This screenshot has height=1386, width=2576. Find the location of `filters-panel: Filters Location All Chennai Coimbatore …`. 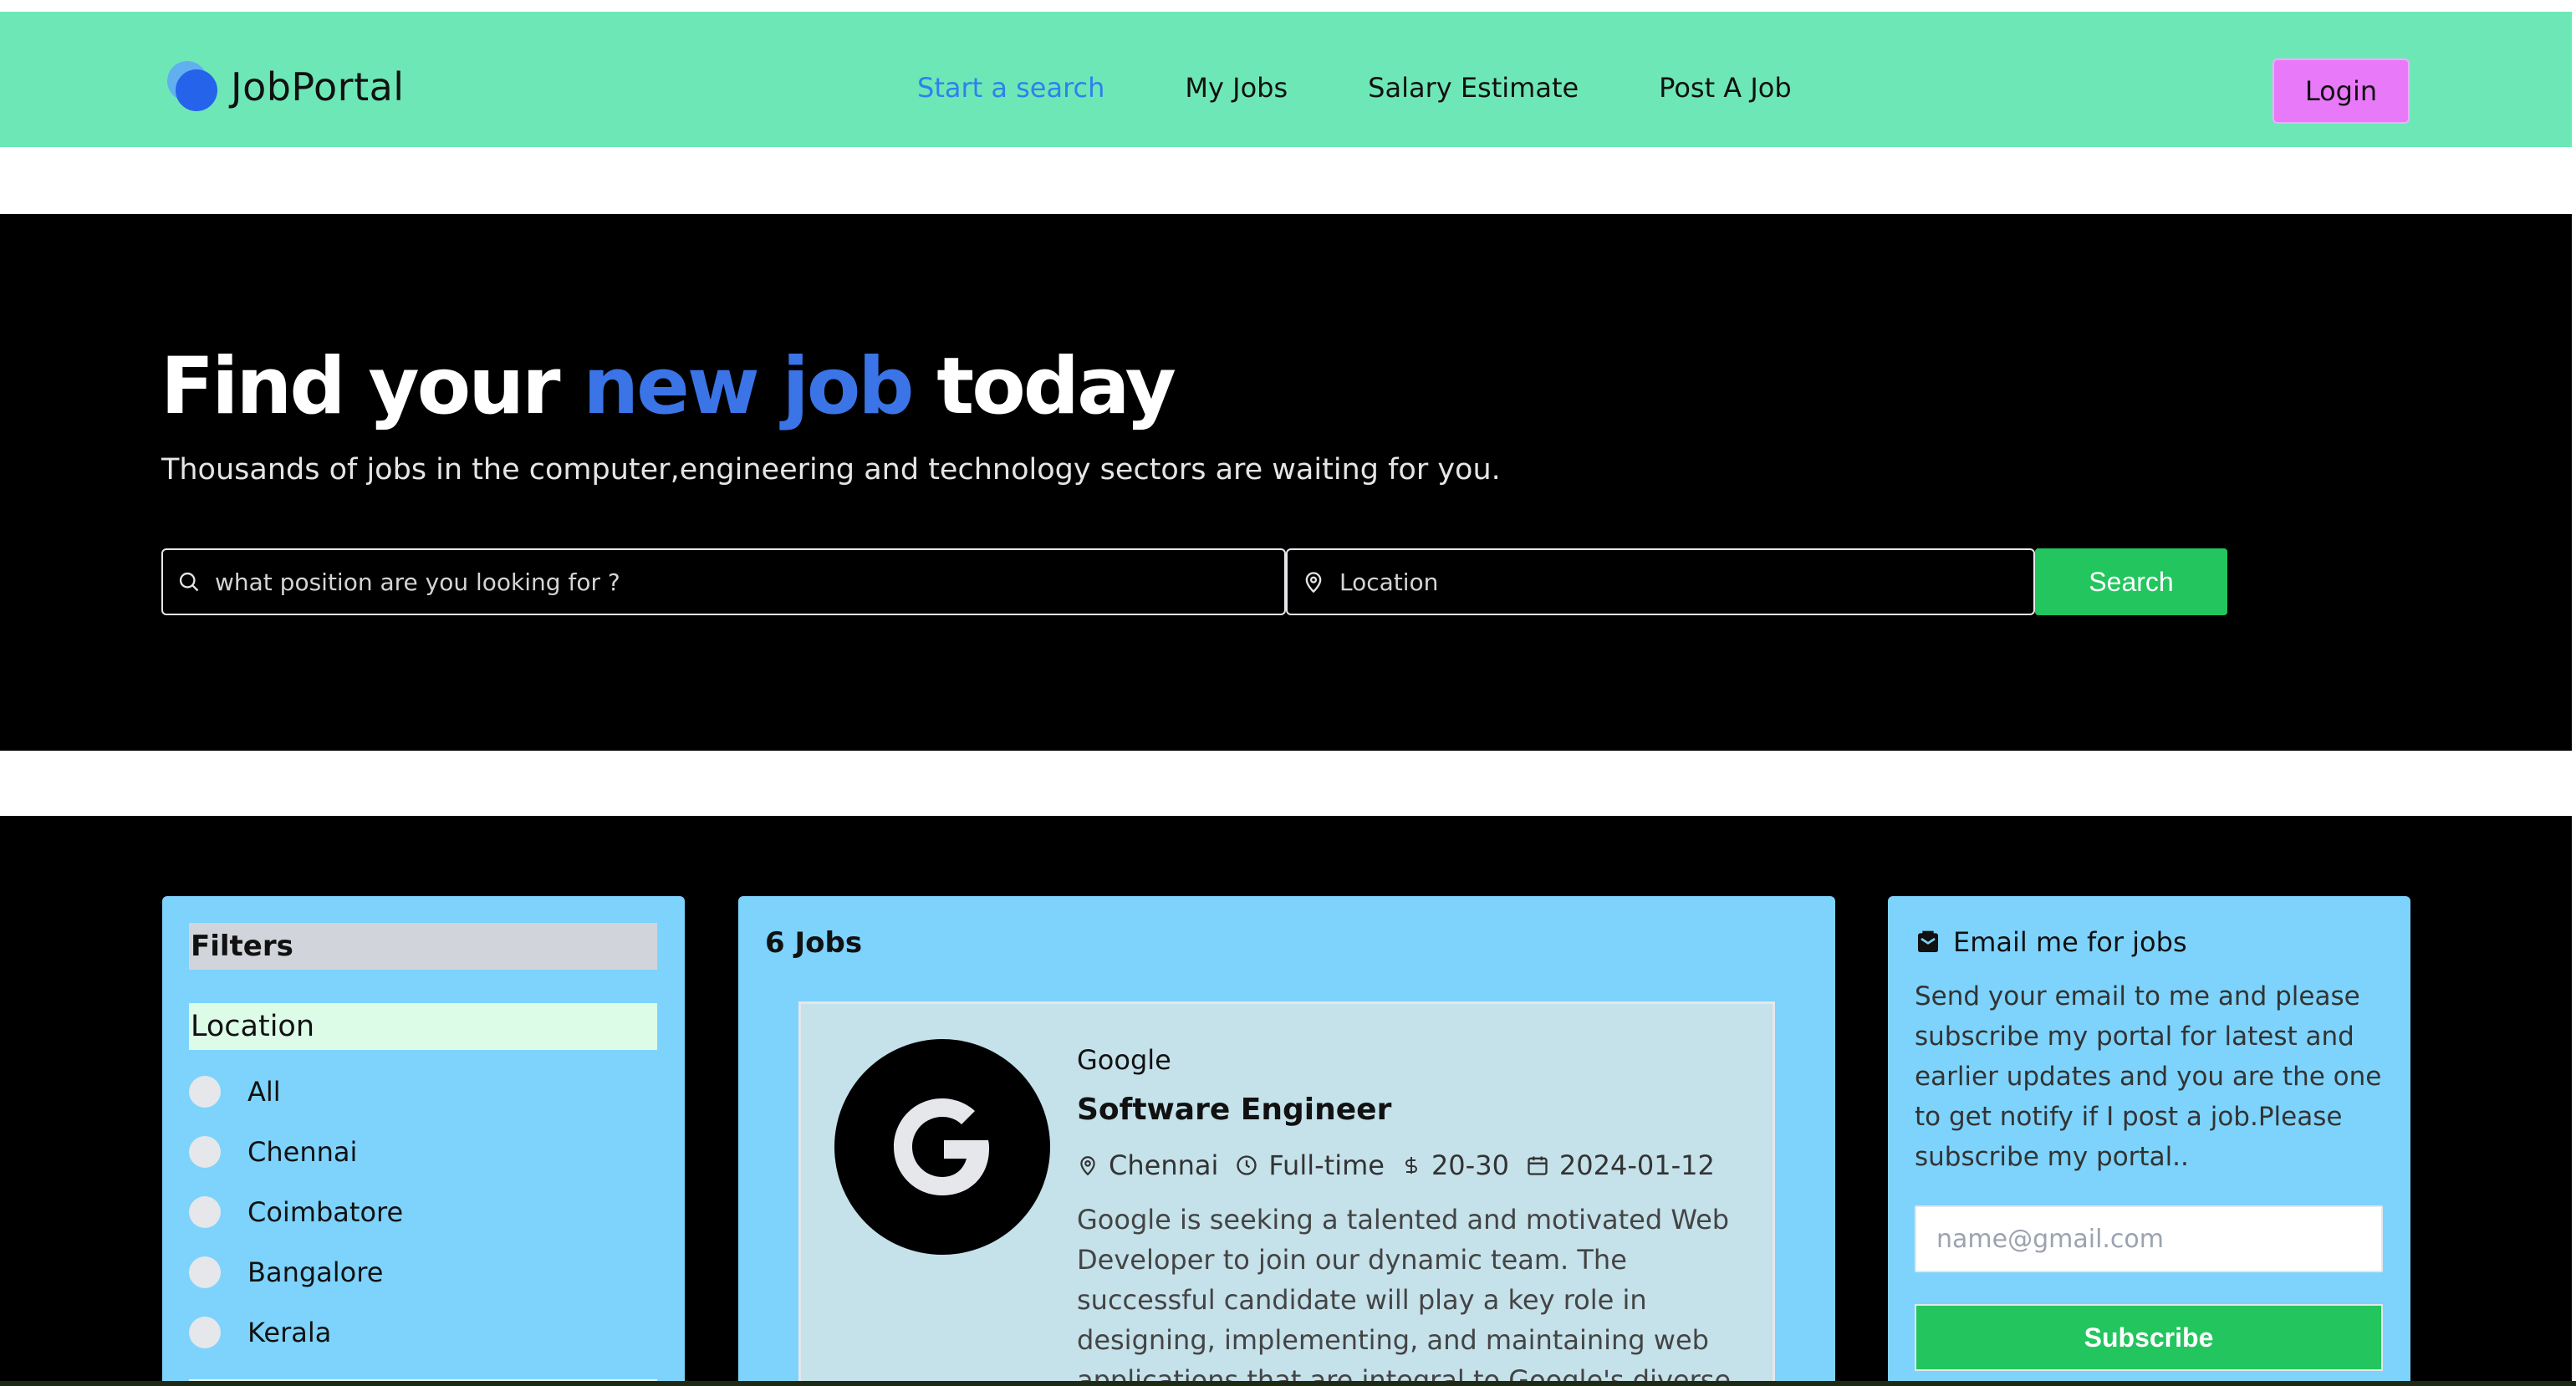

filters-panel: Filters Location All Chennai Coimbatore … is located at coordinates (424, 1141).